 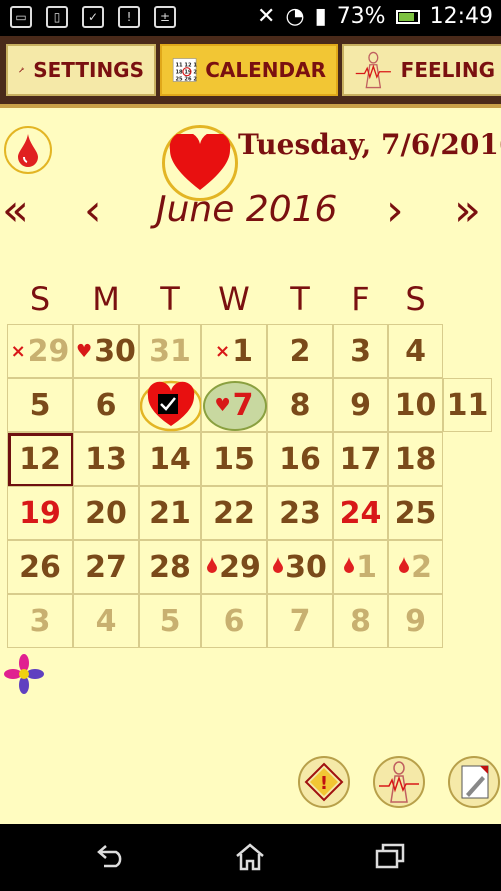 What do you see at coordinates (250, 859) in the screenshot?
I see `home-icon` at bounding box center [250, 859].